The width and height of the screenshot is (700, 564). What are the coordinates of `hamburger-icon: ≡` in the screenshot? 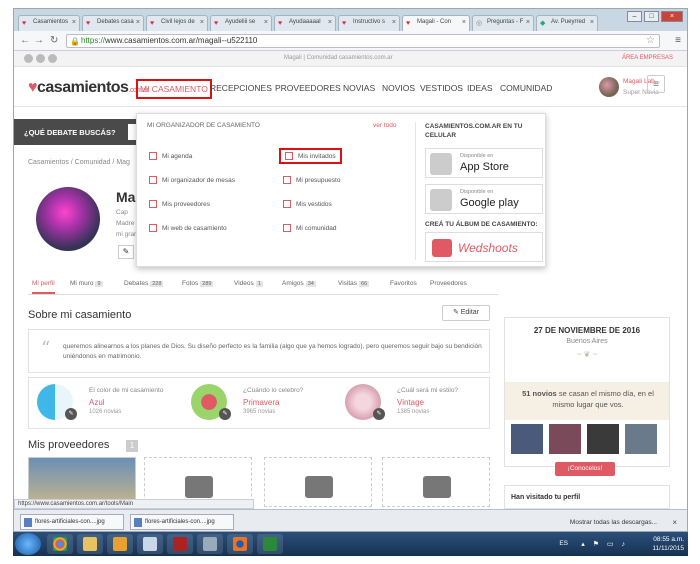 It's located at (656, 84).